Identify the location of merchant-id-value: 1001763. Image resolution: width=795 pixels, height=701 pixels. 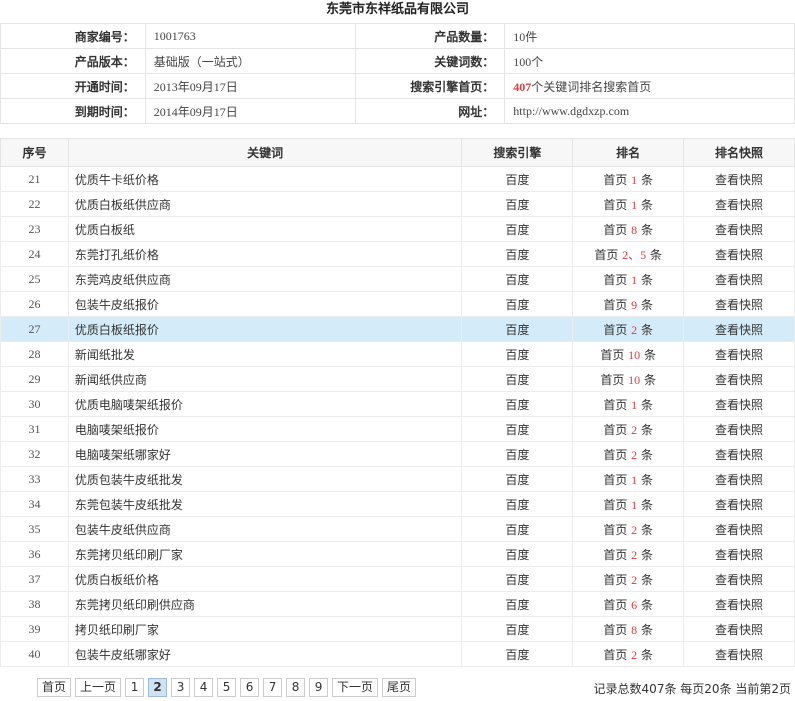
(250, 36).